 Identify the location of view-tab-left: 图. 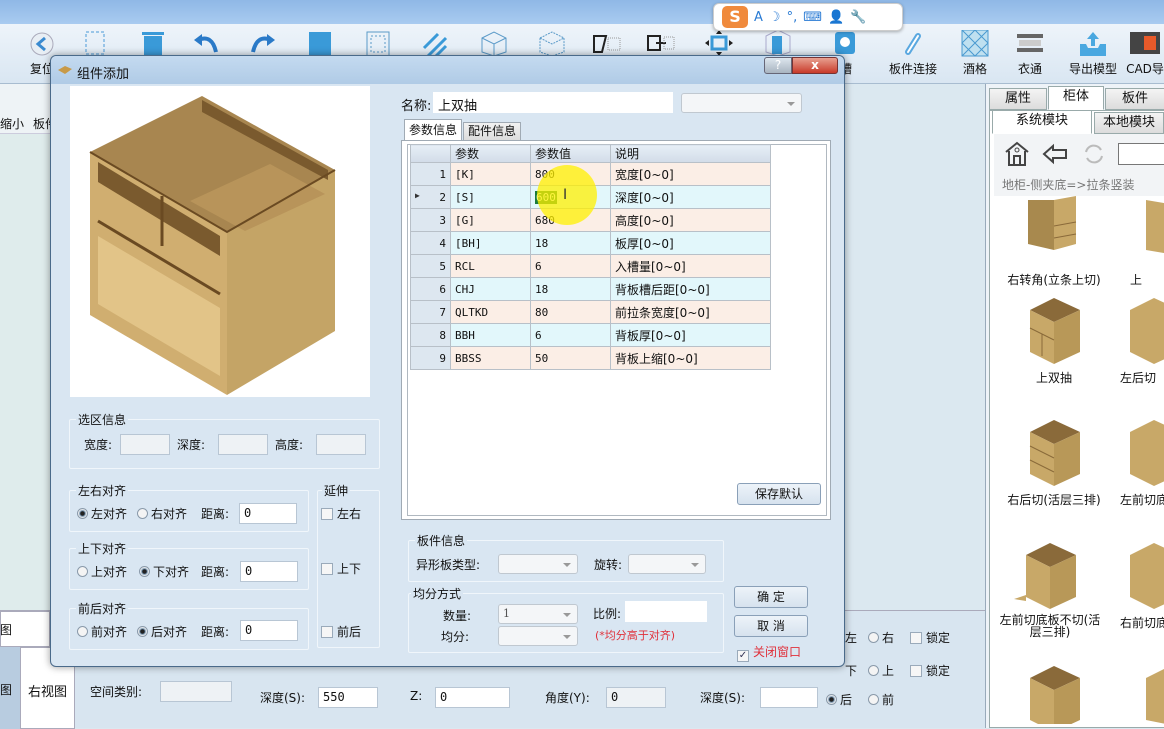
(6, 629).